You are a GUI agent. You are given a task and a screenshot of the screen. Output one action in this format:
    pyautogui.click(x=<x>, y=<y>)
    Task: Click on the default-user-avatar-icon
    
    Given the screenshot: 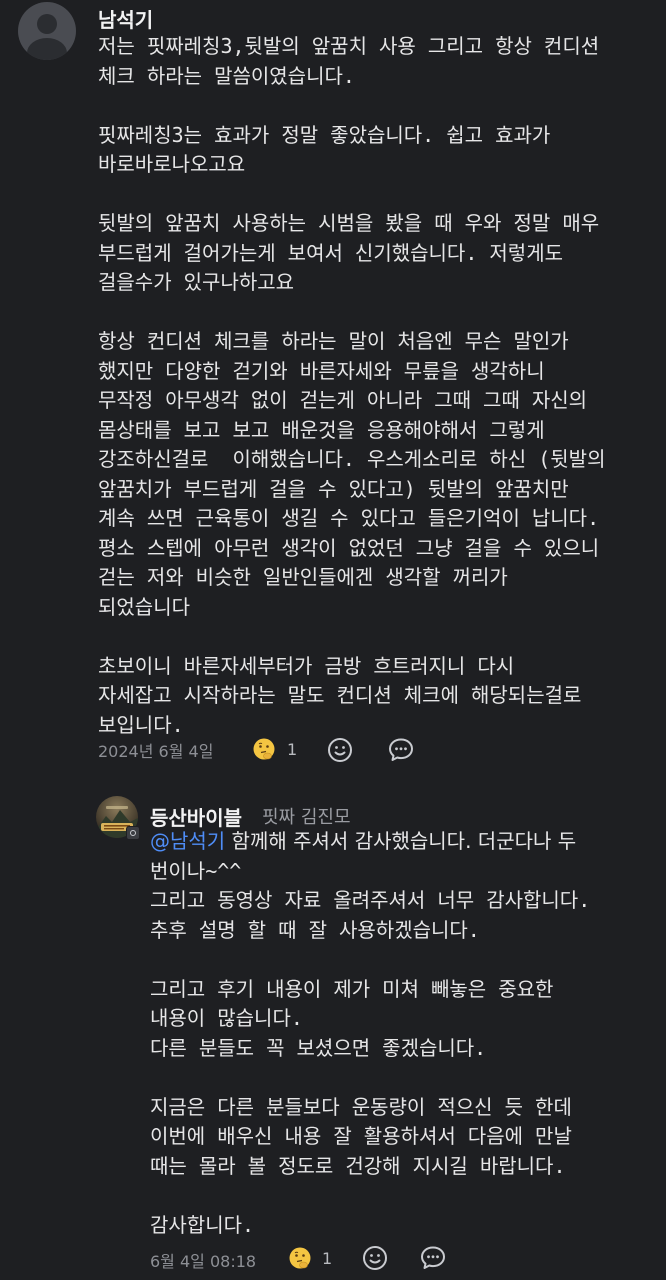 What is the action you would take?
    pyautogui.click(x=47, y=31)
    